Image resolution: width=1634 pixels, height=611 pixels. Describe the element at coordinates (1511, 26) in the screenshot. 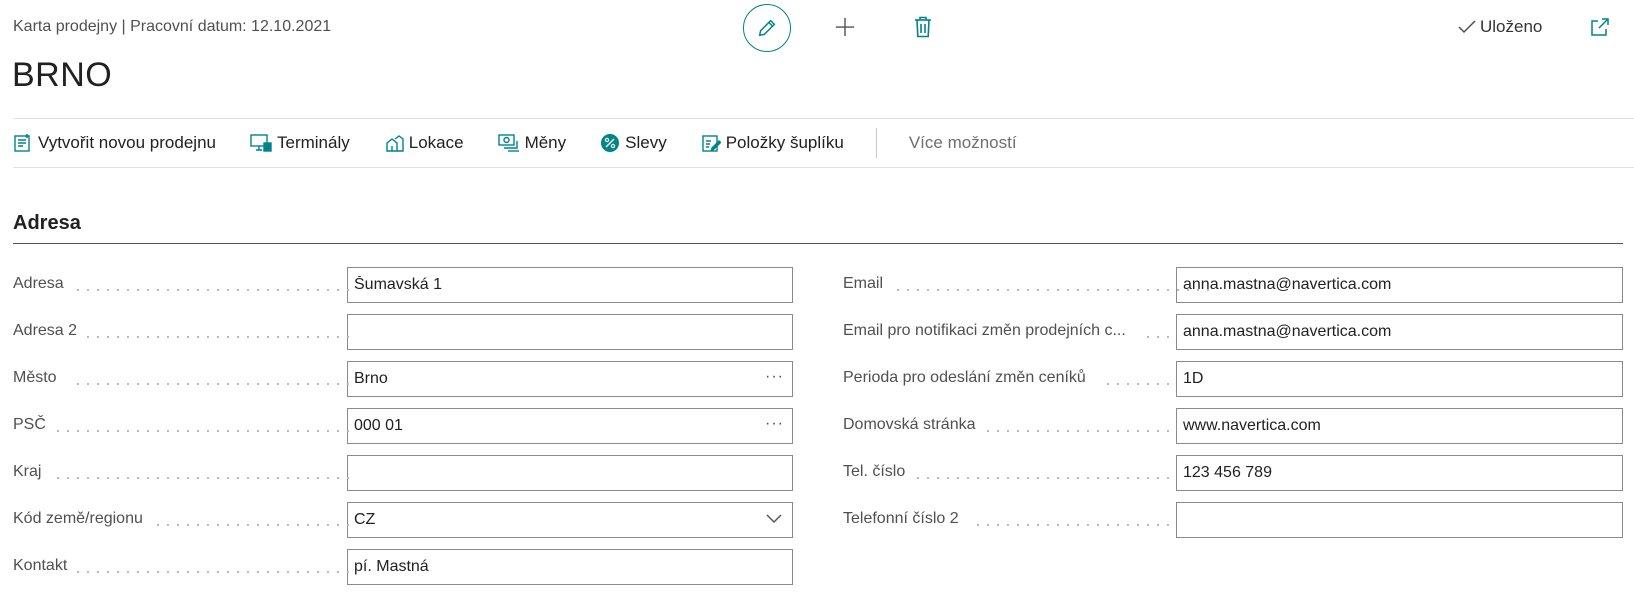

I see `saved-label: Uloženo` at that location.